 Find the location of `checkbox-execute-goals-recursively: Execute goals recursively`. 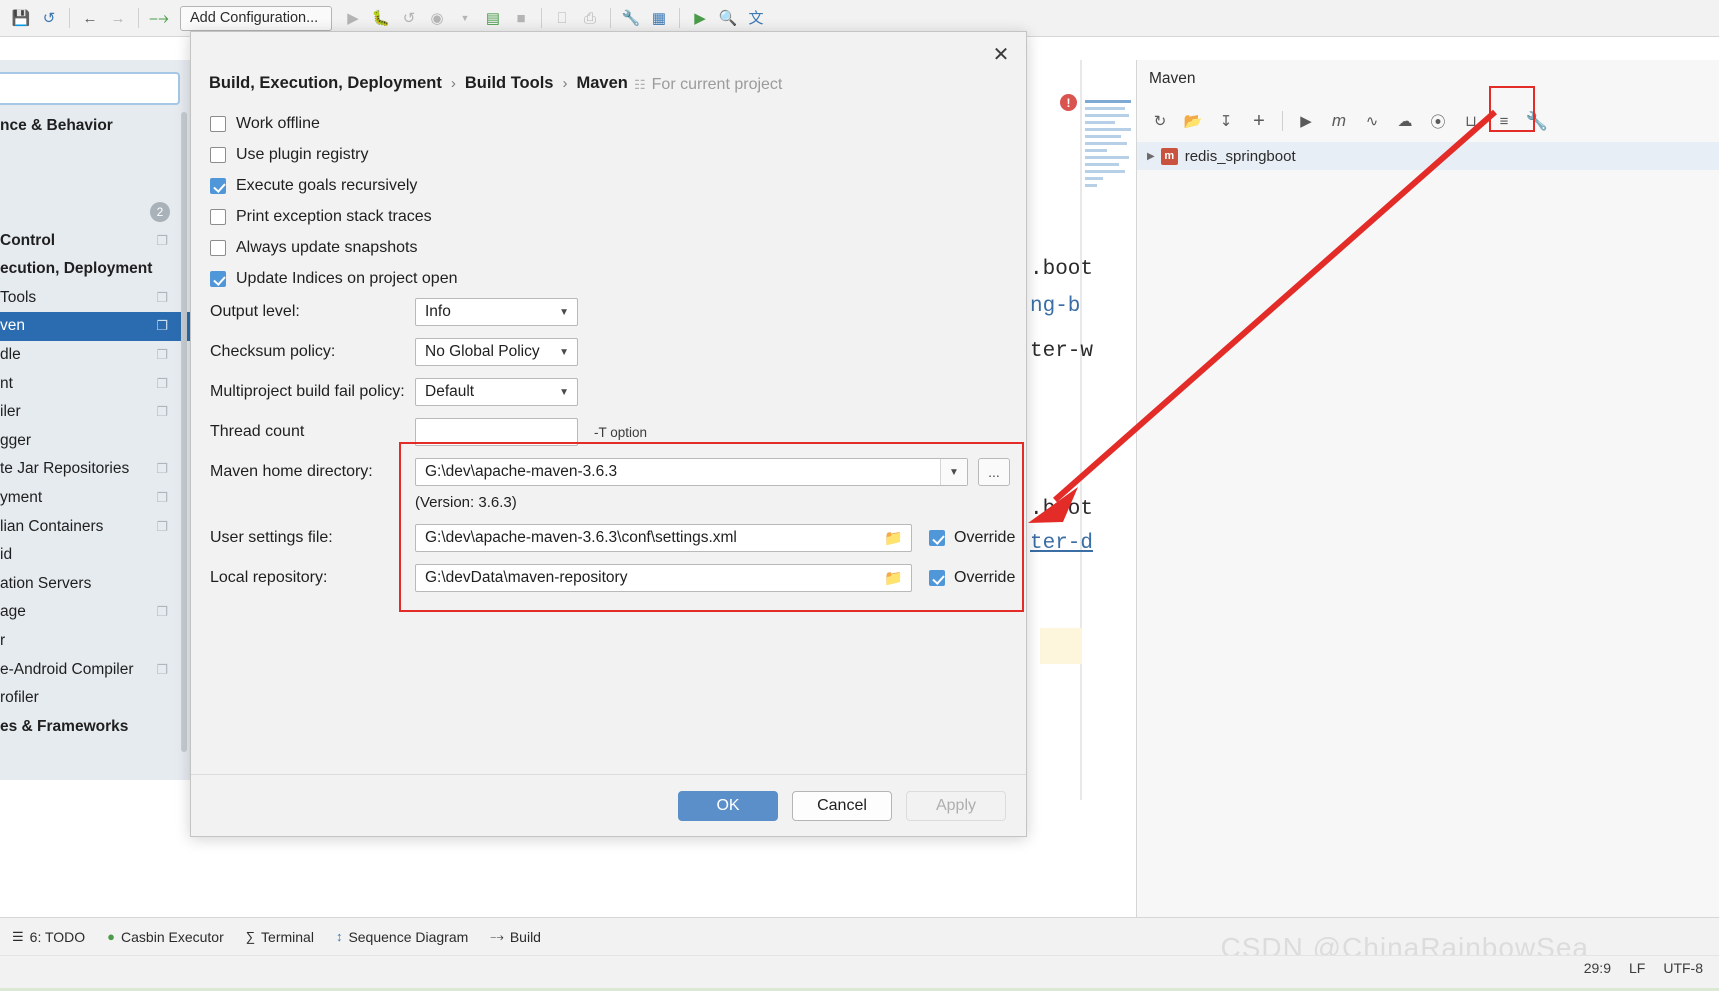

checkbox-execute-goals-recursively: Execute goals recursively is located at coordinates (313, 186).